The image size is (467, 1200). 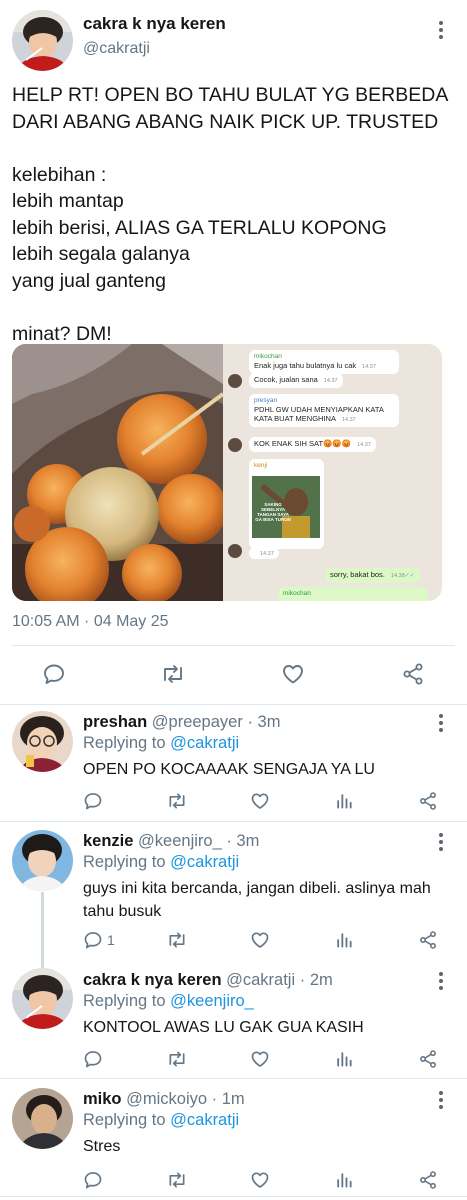 I want to click on chat-text: sorry, bakat bos., so click(x=357, y=574).